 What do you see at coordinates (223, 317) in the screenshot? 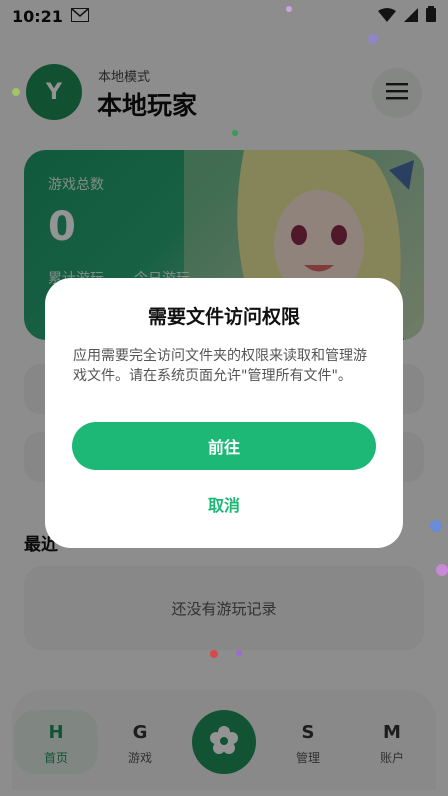
I see `dialog-title: 需要文件访问权限` at bounding box center [223, 317].